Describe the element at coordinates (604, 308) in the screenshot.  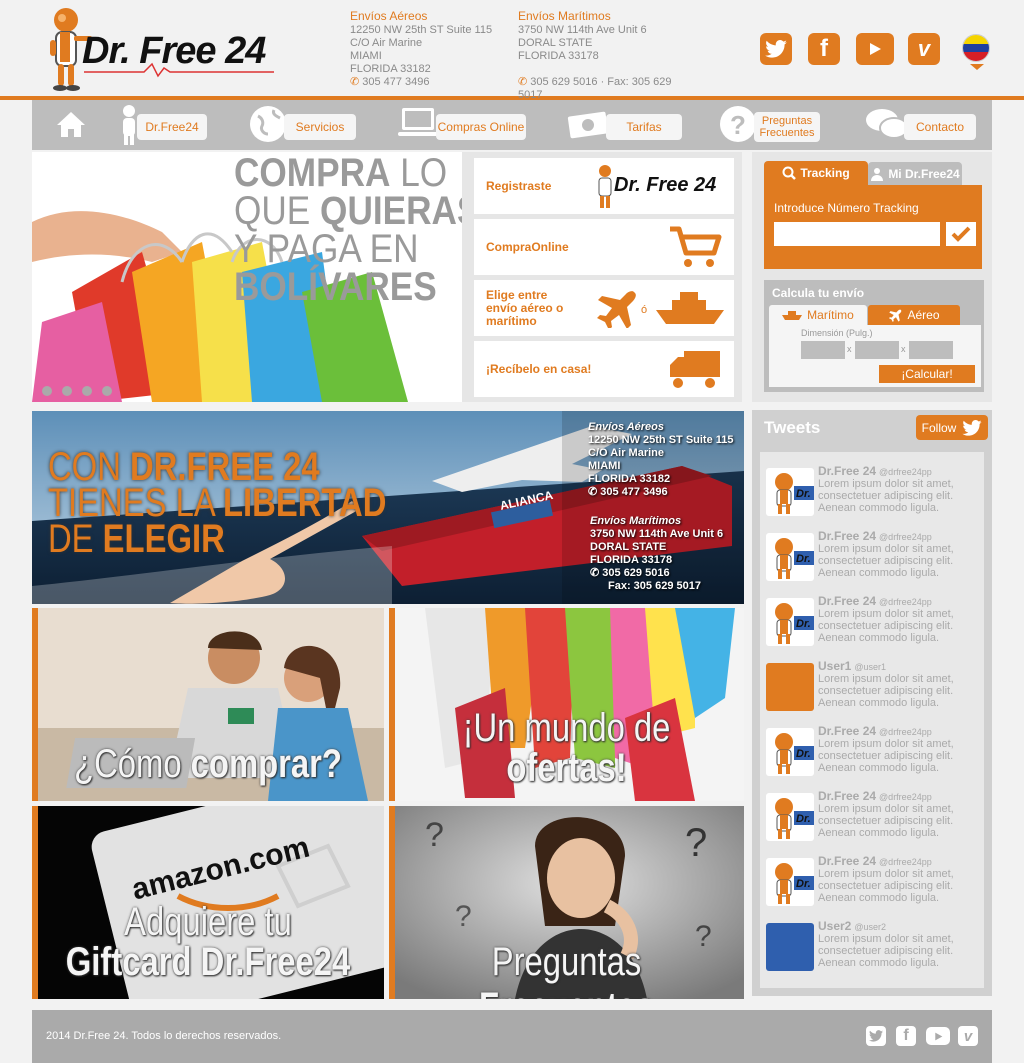
I see `step-elige-envio: Elige entre envío aéreo o marítimo ó` at that location.